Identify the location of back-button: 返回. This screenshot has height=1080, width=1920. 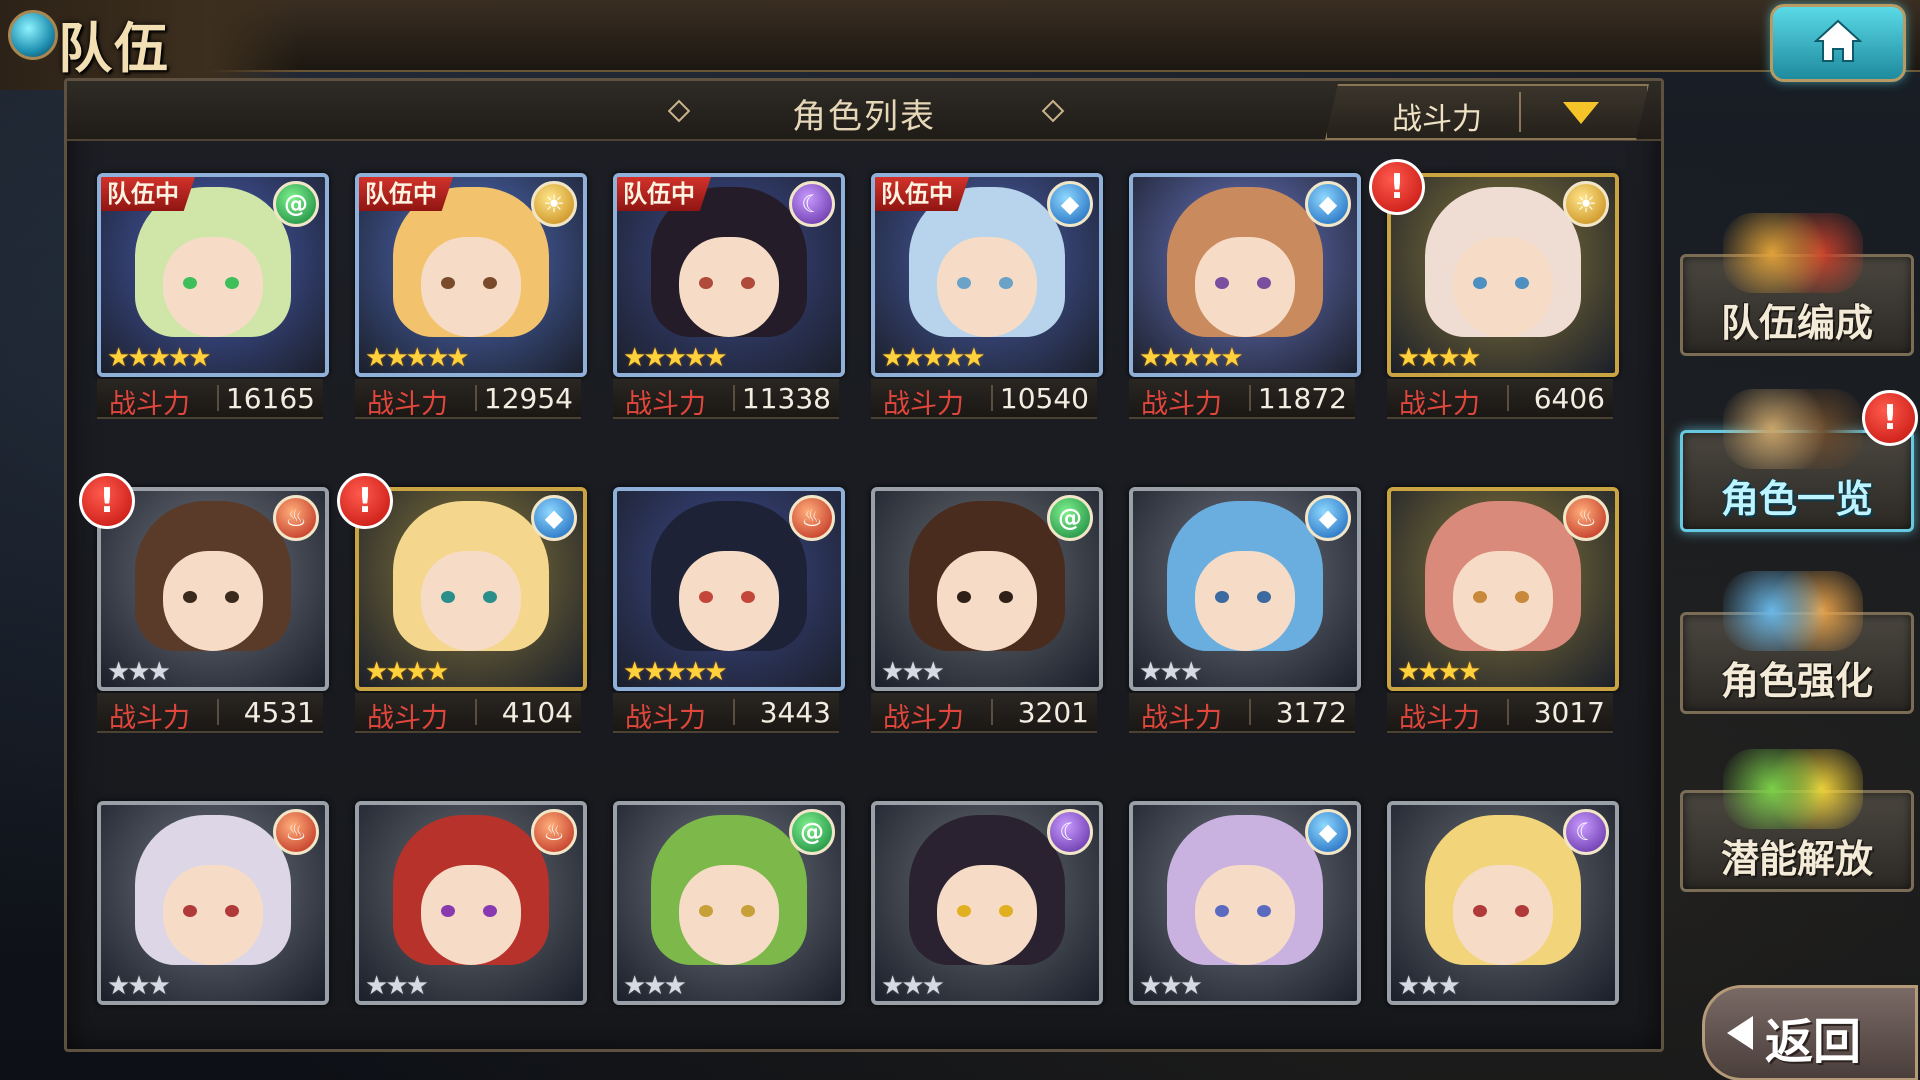
(1810, 1032).